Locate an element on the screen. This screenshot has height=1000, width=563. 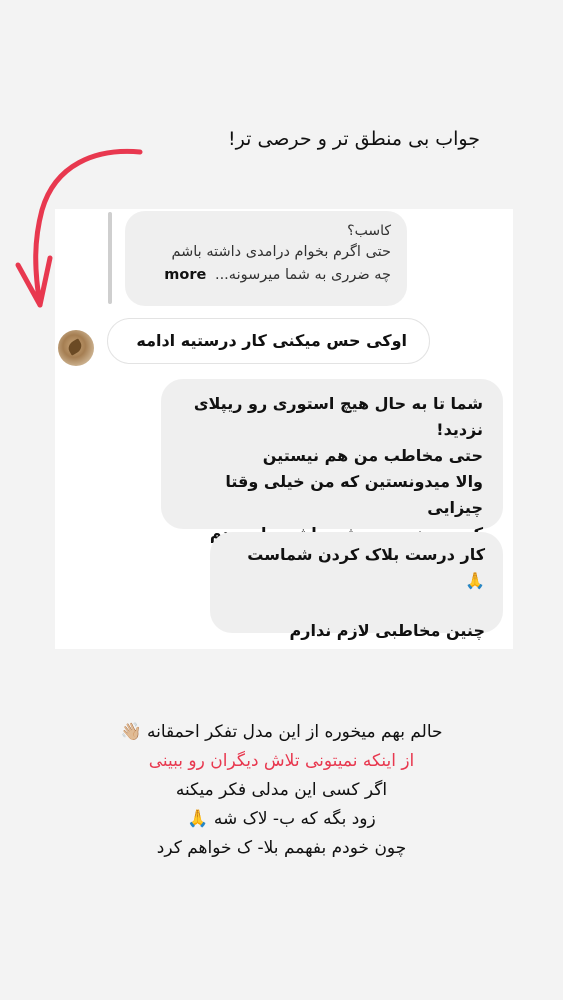
reply-line: حتی اگرم بخوام درامدی داشته باشم is located at coordinates (281, 252).